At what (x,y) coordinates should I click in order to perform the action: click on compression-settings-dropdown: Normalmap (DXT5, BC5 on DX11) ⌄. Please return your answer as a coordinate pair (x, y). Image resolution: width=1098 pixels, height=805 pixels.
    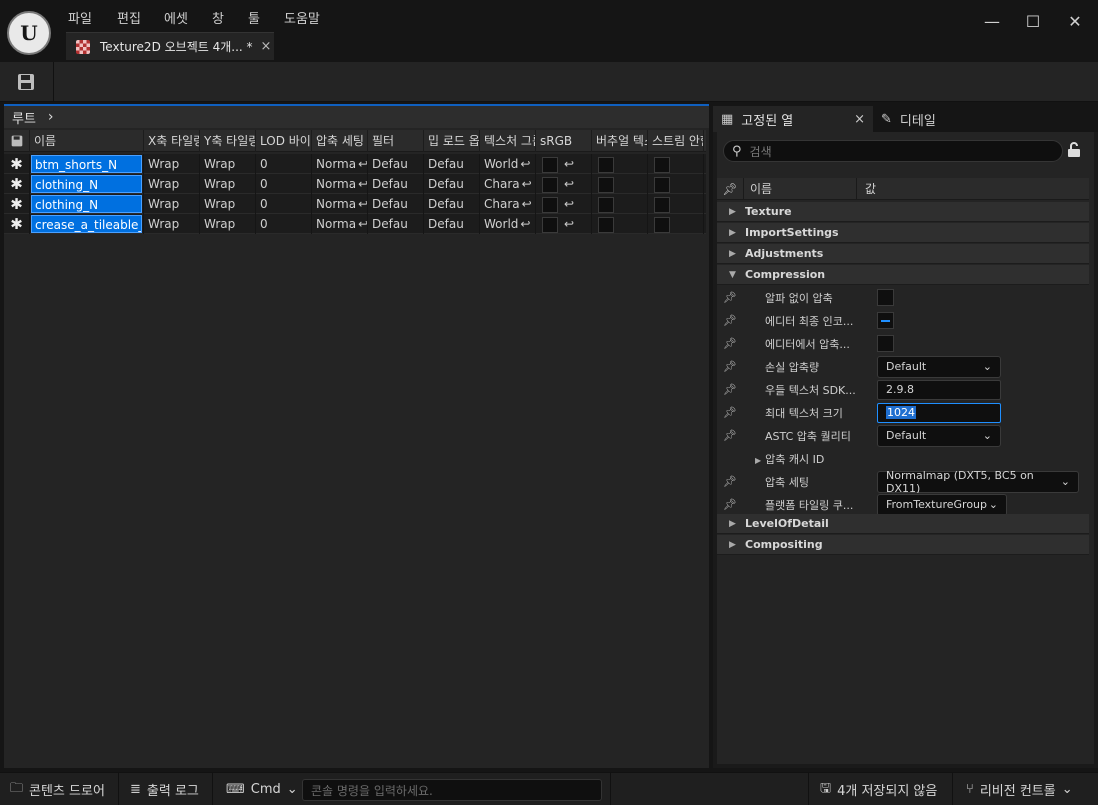
    Looking at the image, I should click on (978, 482).